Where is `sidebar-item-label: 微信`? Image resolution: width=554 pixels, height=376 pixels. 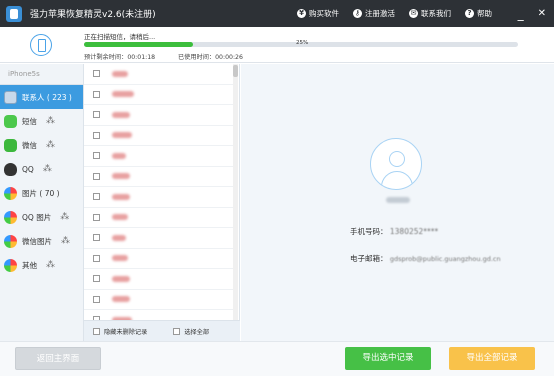
sidebar-item-label: 微信 is located at coordinates (29, 145).